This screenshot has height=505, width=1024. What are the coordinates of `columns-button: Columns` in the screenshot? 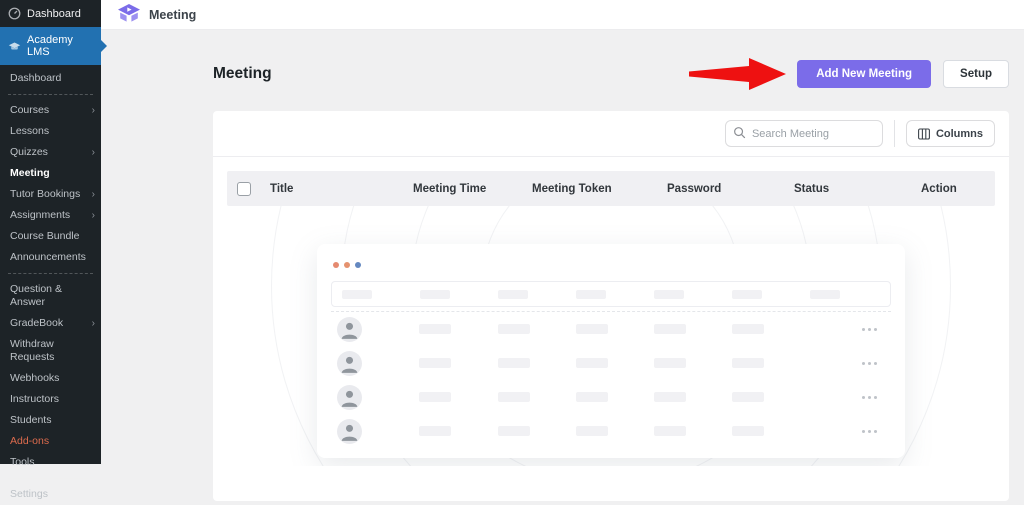 It's located at (950, 133).